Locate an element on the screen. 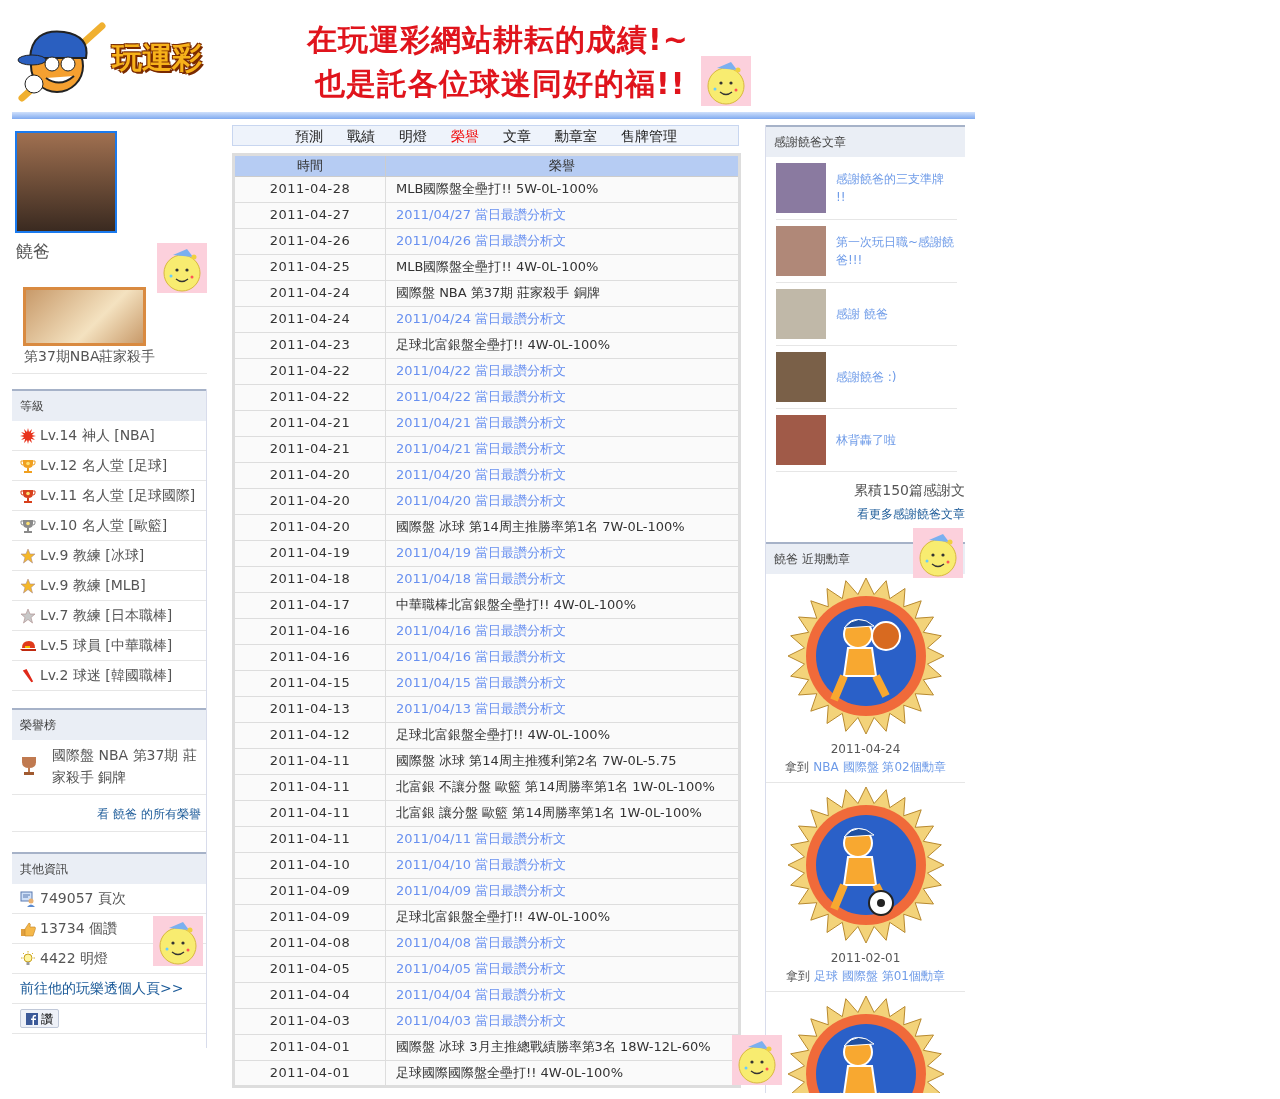  column-header: 榮譽 is located at coordinates (562, 165).